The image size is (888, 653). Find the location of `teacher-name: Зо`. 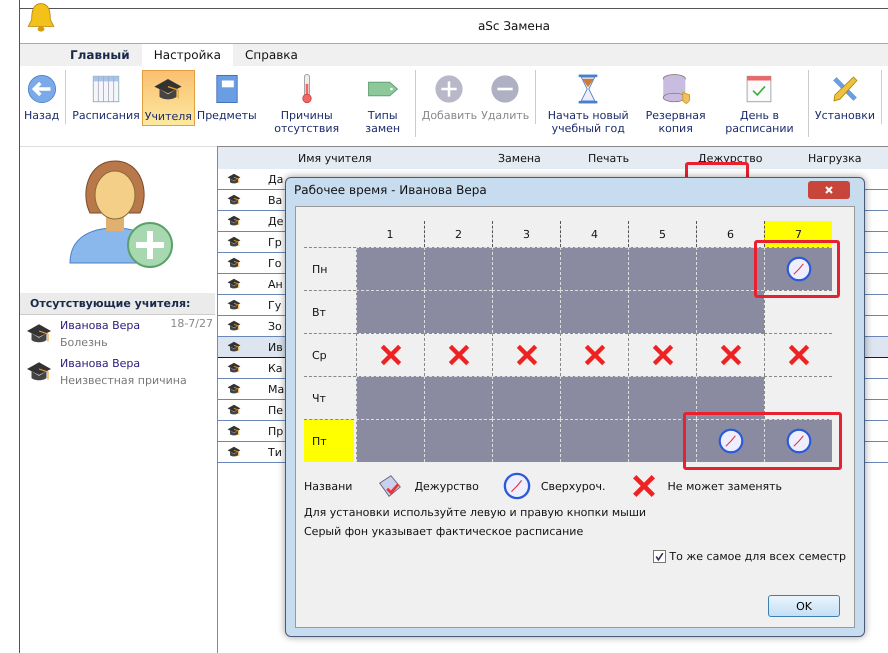

teacher-name: Зо is located at coordinates (275, 326).